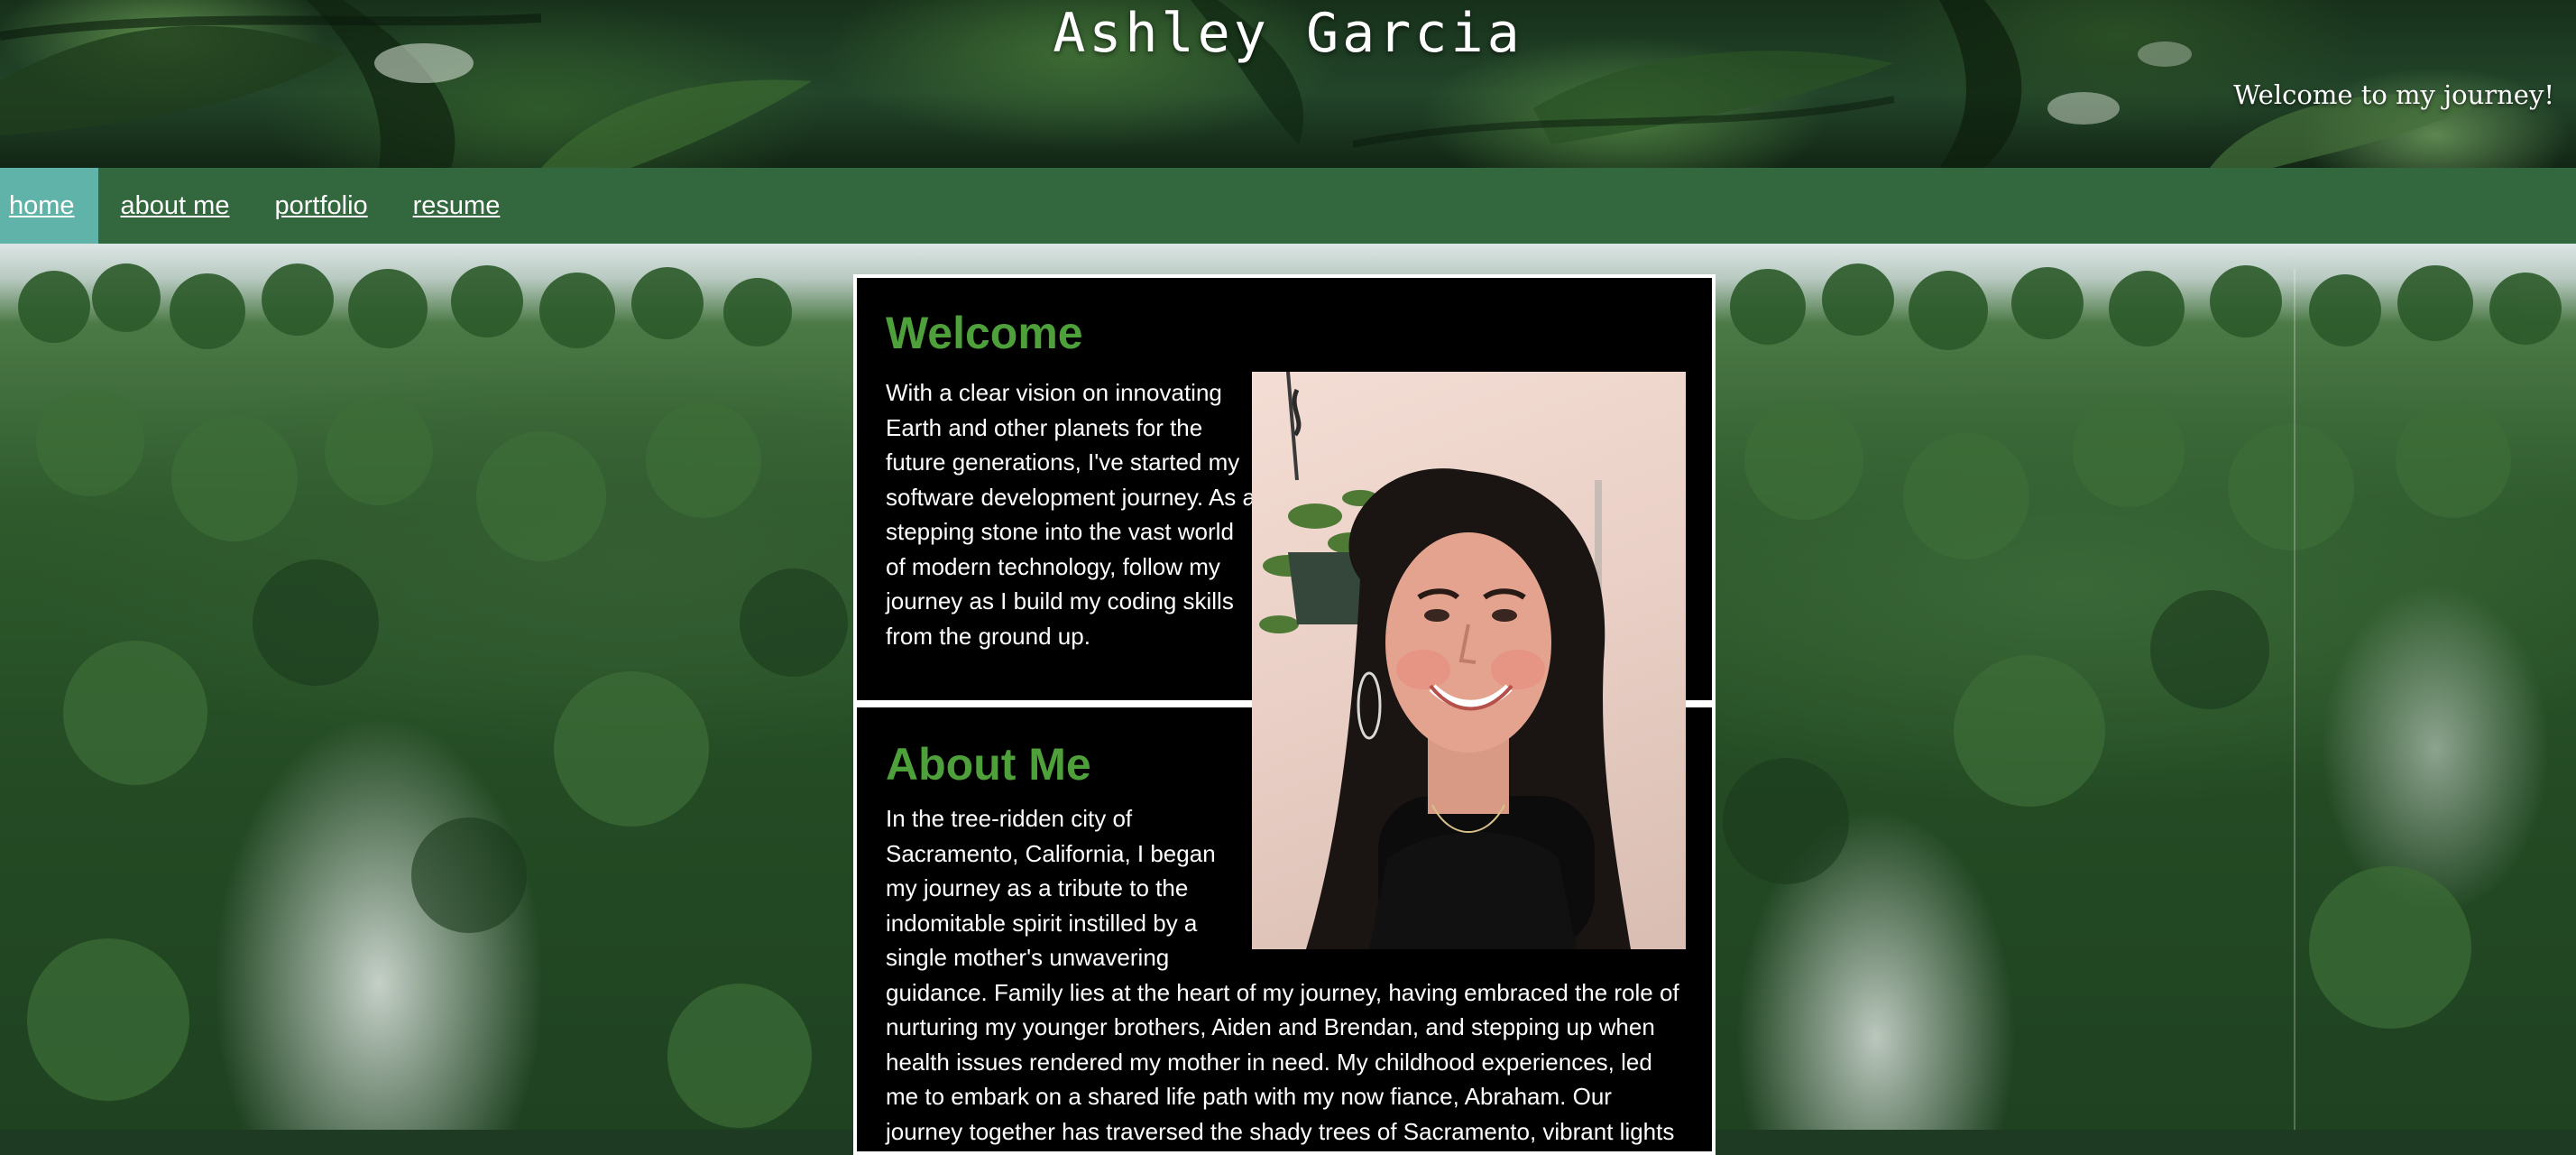 This screenshot has height=1155, width=2576. Describe the element at coordinates (1288, 33) in the screenshot. I see `site-title: Ashley Garcia` at that location.